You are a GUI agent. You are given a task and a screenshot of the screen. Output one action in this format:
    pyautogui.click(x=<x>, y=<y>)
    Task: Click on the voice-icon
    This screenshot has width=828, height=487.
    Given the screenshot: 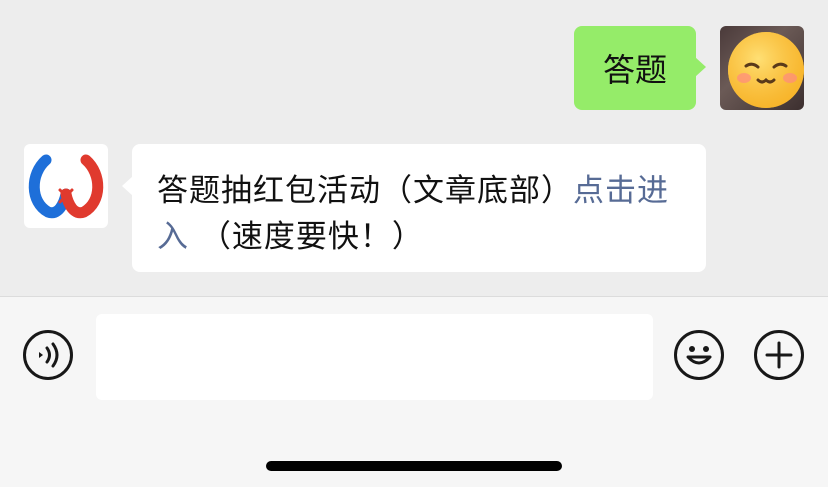 What is the action you would take?
    pyautogui.click(x=49, y=355)
    